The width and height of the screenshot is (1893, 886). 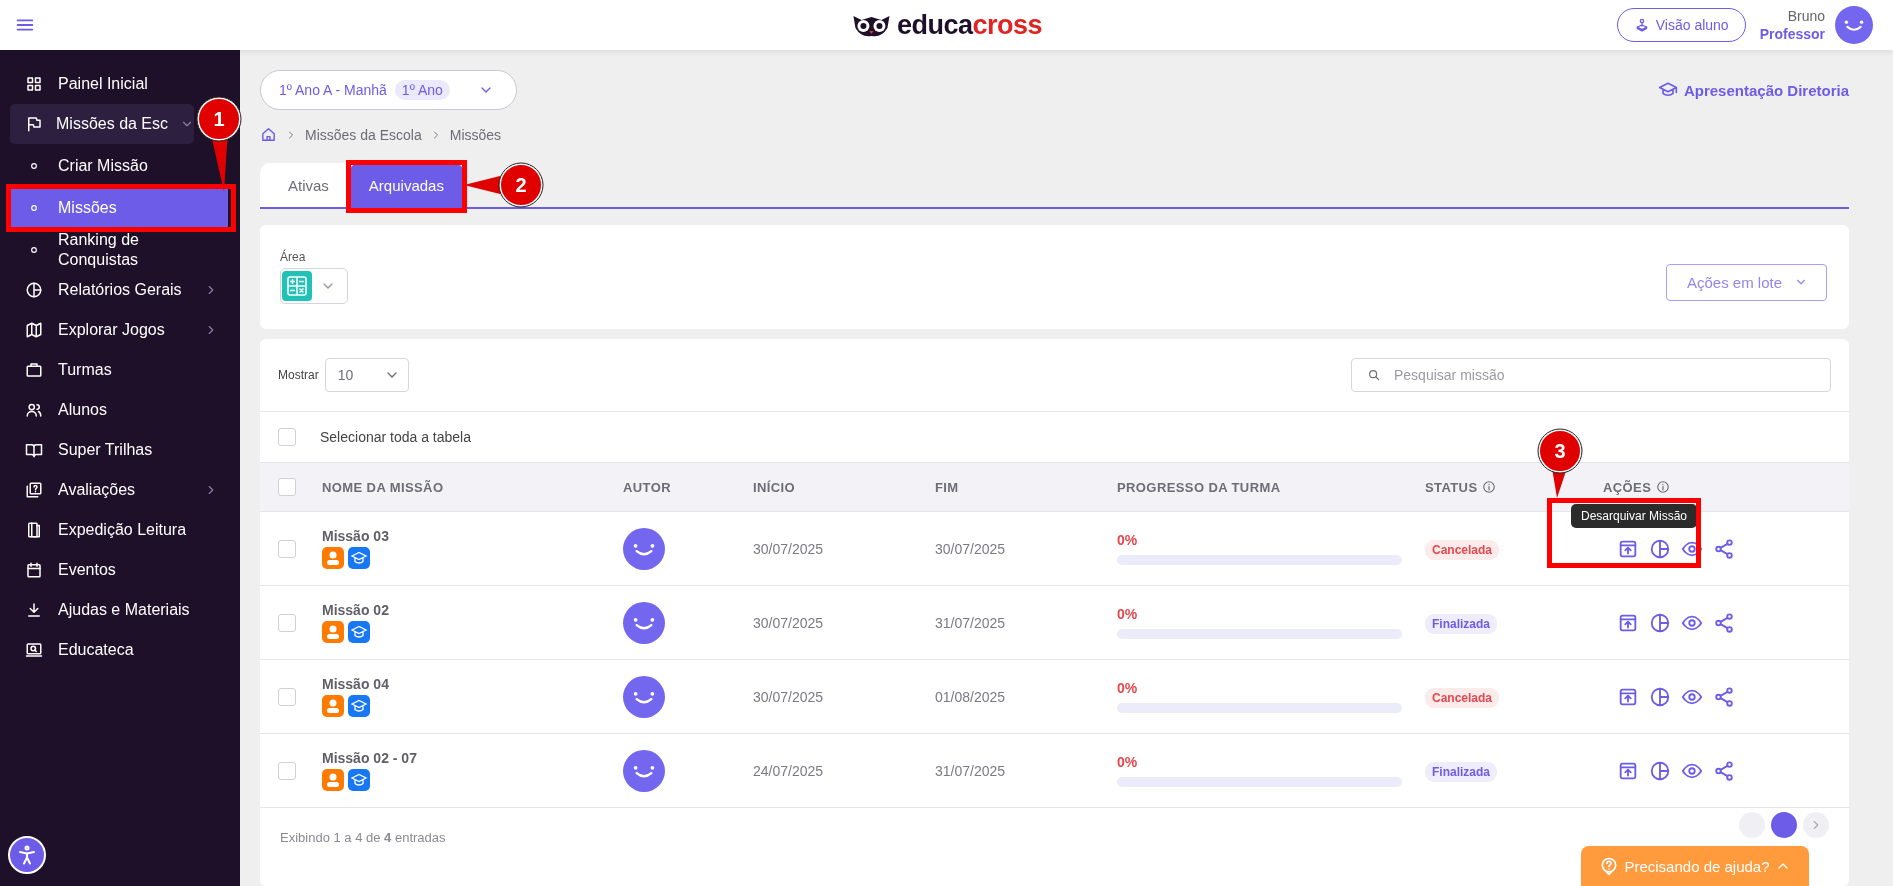 I want to click on sidebar-item: Expedição Leitura, so click(x=119, y=530).